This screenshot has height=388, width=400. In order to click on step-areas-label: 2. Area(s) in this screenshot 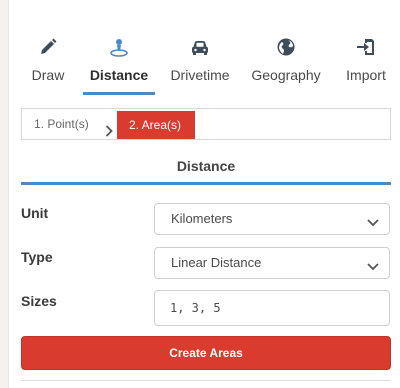, I will do `click(155, 125)`.